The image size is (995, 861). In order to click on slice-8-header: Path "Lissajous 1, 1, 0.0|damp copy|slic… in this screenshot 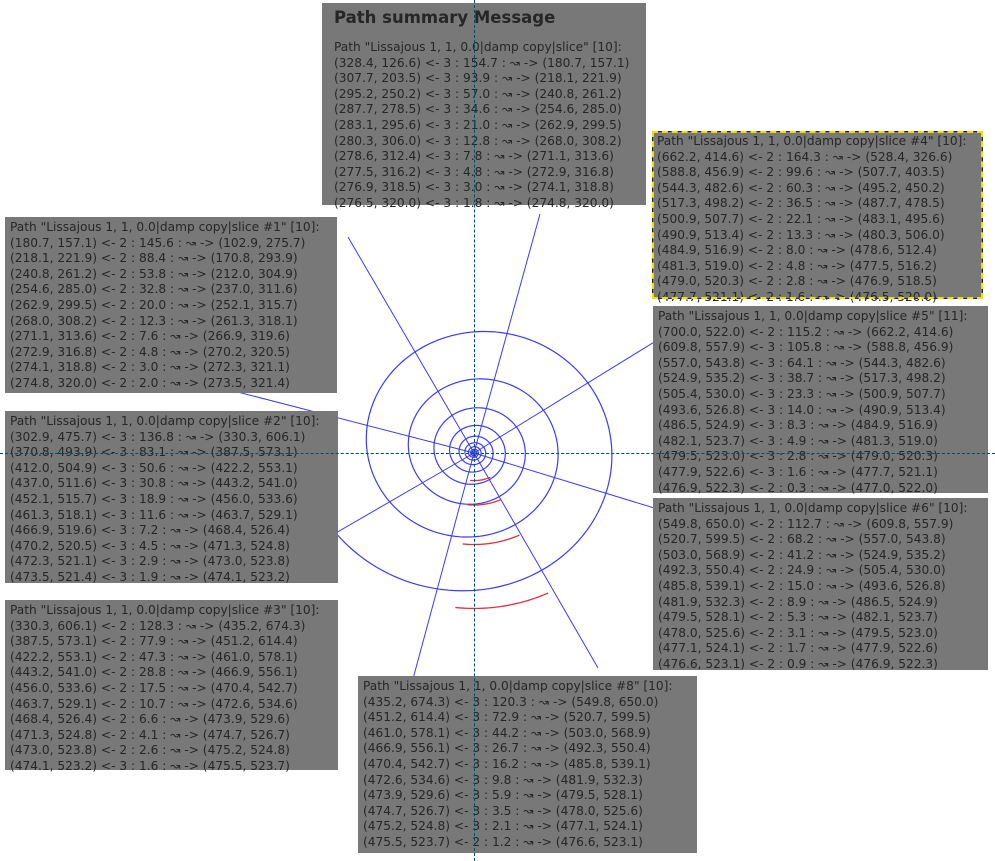, I will do `click(518, 686)`.